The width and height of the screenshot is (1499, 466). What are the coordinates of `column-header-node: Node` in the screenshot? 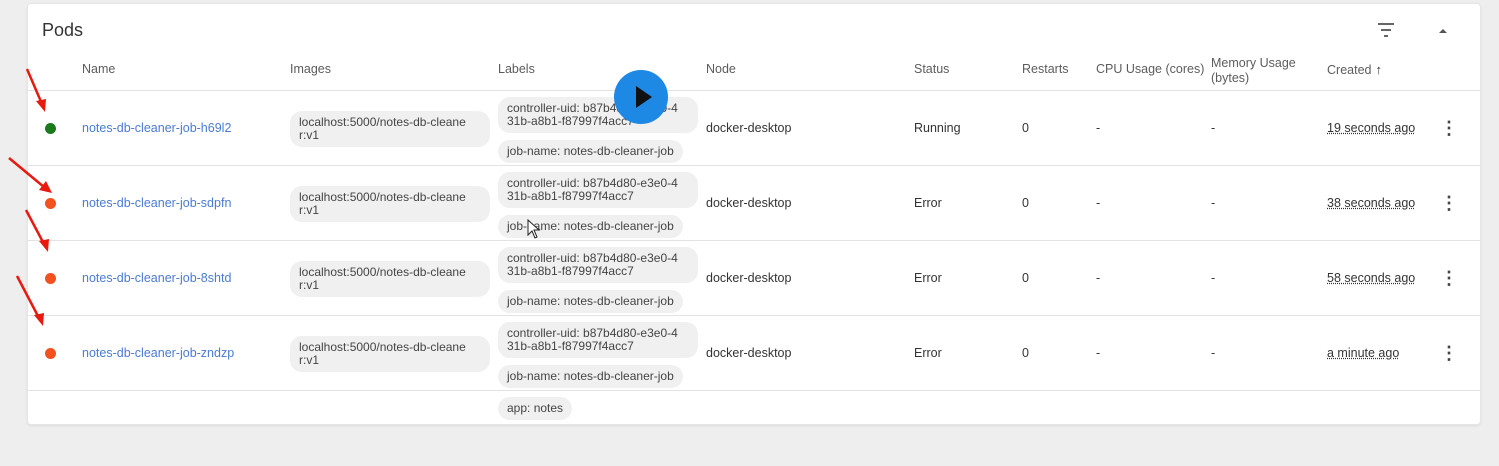 It's located at (721, 69).